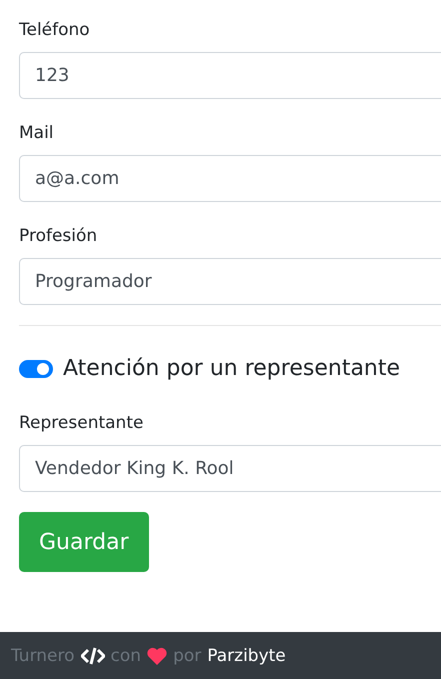  I want to click on heart-icon, so click(157, 655).